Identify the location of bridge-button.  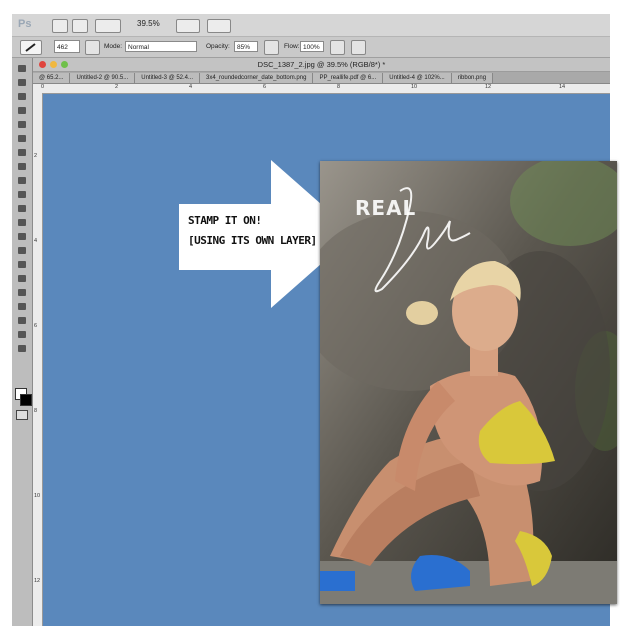
(60, 26).